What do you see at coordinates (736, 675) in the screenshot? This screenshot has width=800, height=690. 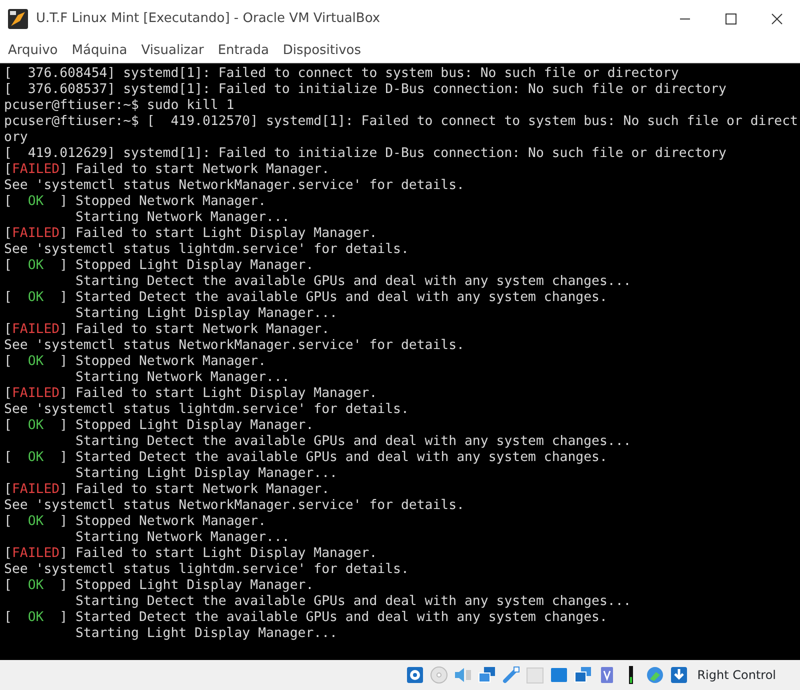 I see `host-key-label: Right Control` at bounding box center [736, 675].